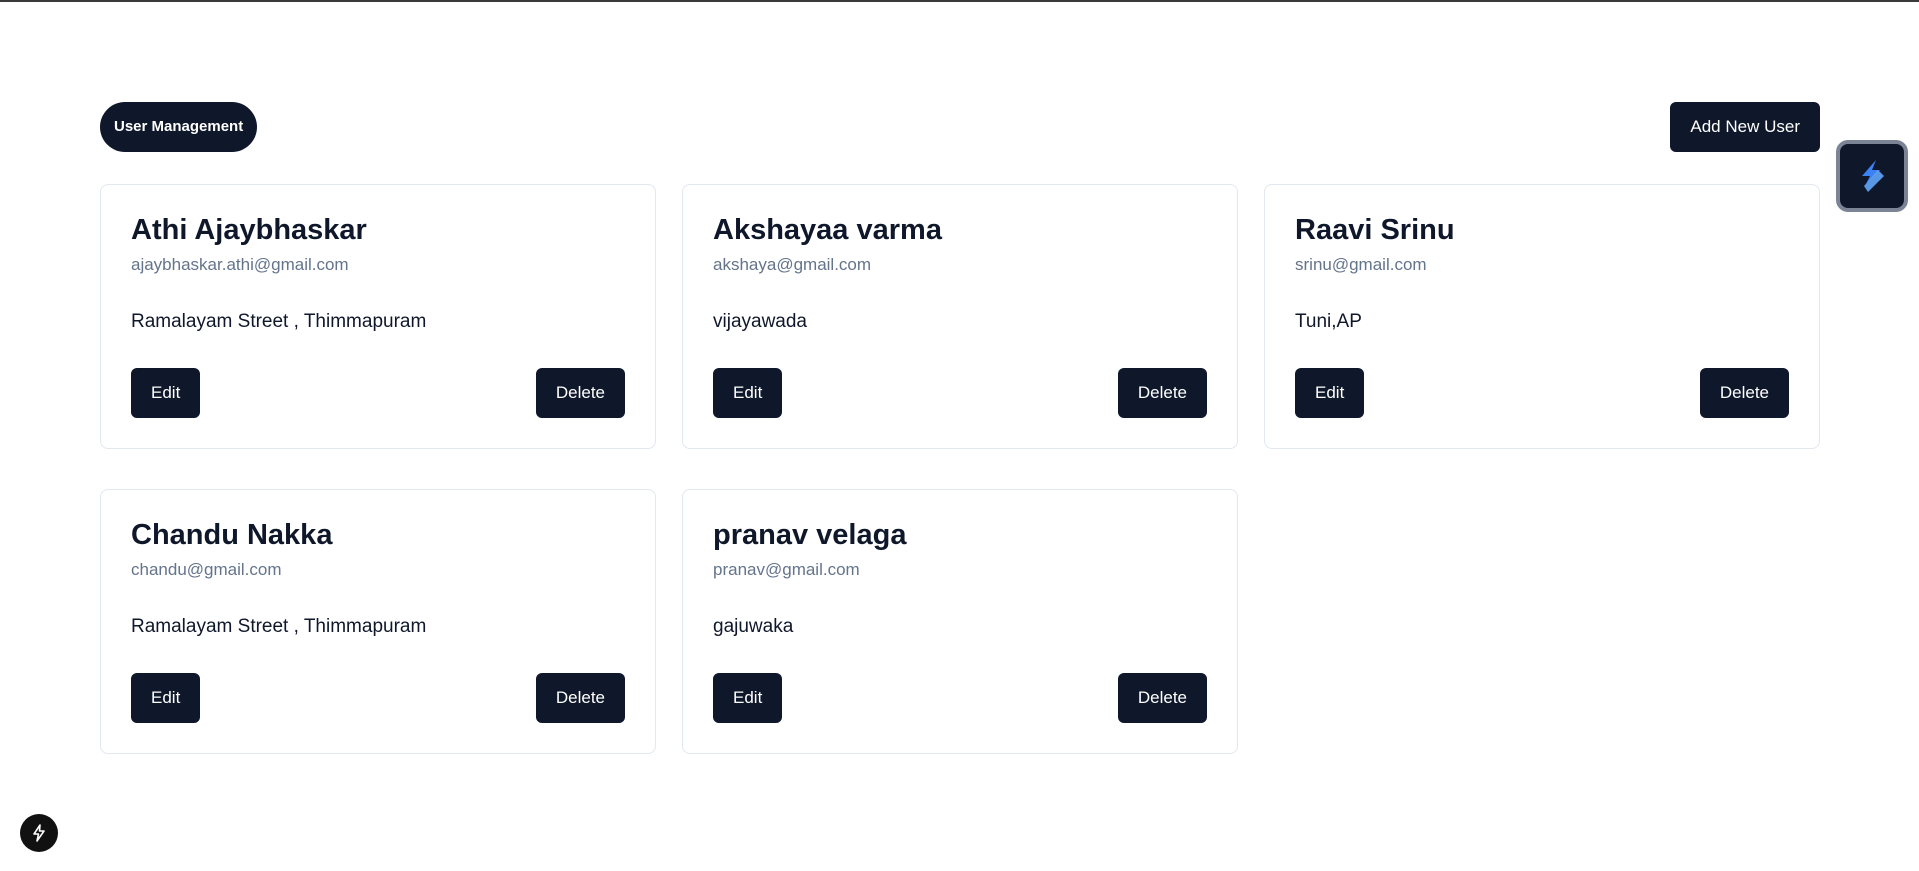 Image resolution: width=1919 pixels, height=871 pixels. Describe the element at coordinates (206, 569) in the screenshot. I see `user-email: chandu@gmail.com` at that location.